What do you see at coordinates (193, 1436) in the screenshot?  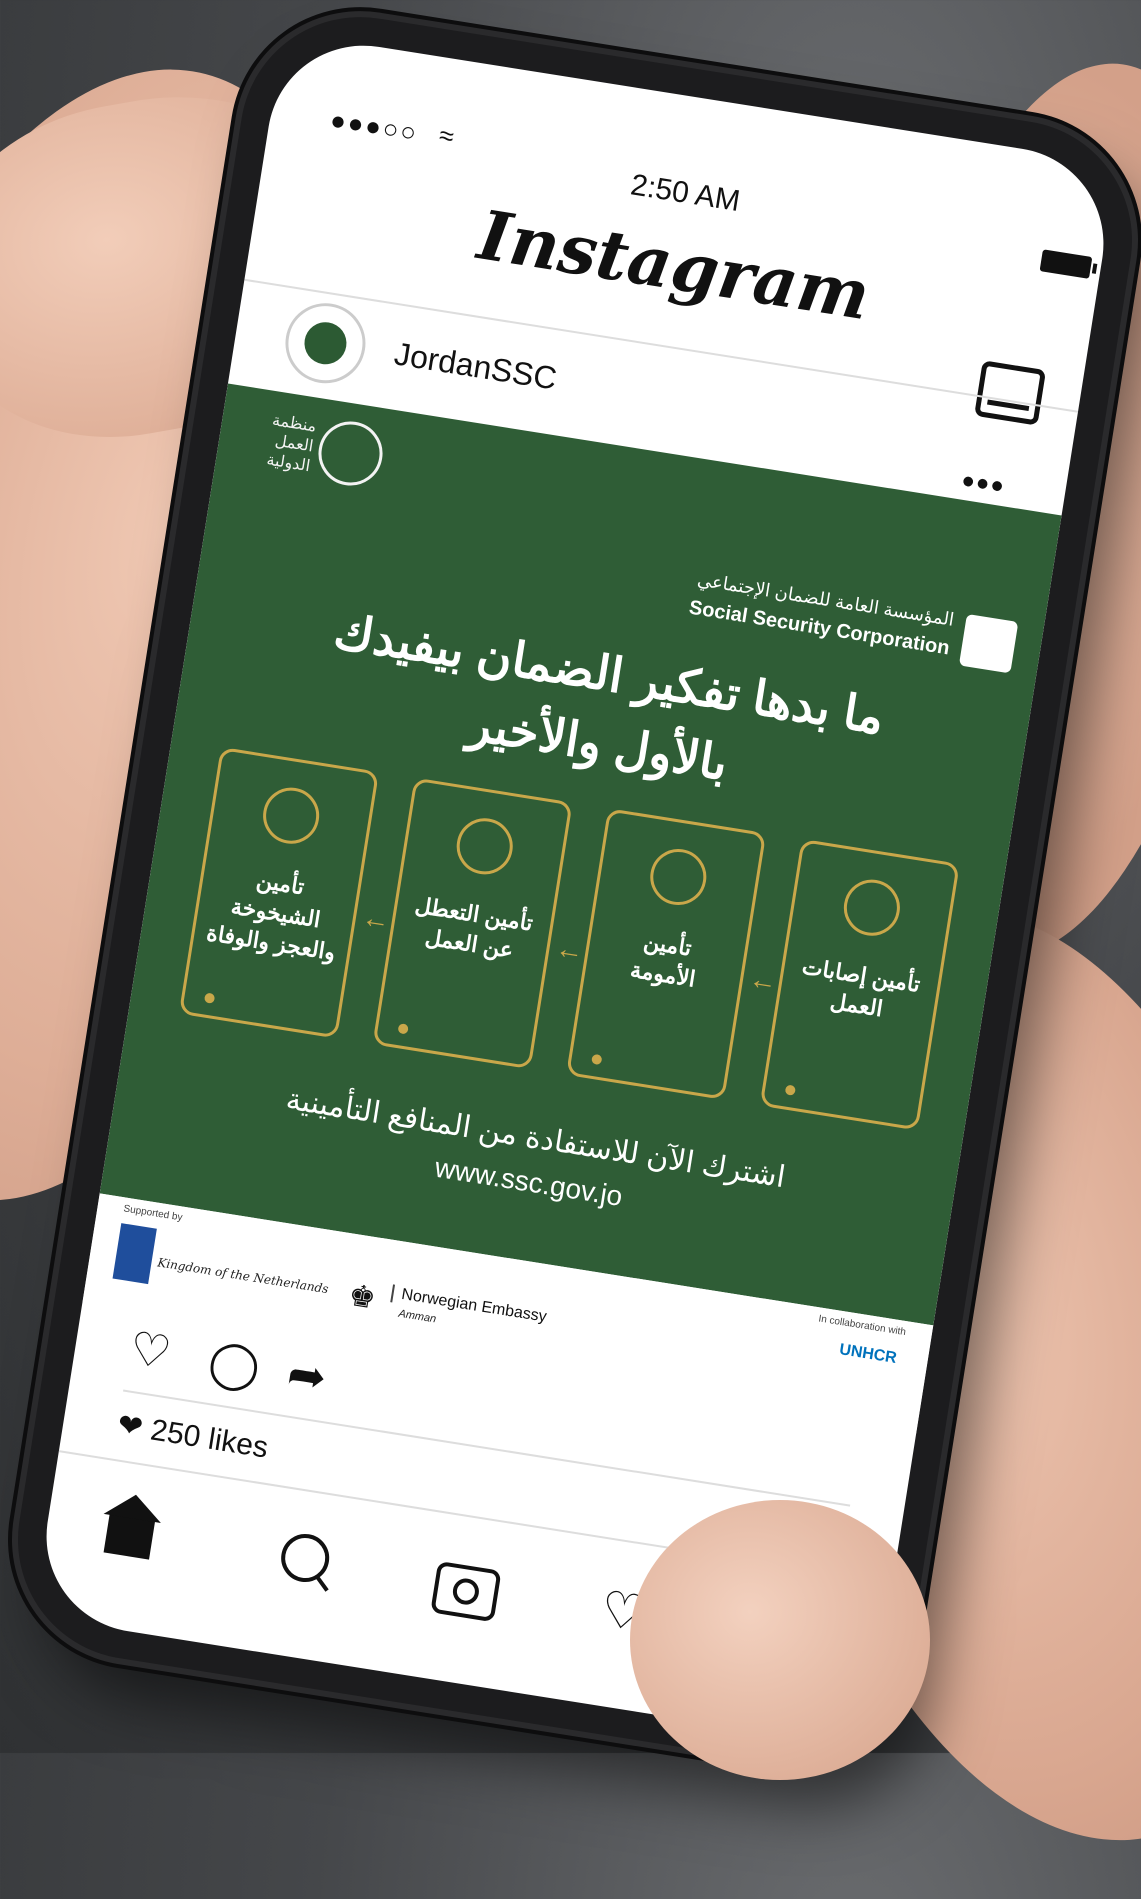 I see `likes-count: ❤ 250 likes` at bounding box center [193, 1436].